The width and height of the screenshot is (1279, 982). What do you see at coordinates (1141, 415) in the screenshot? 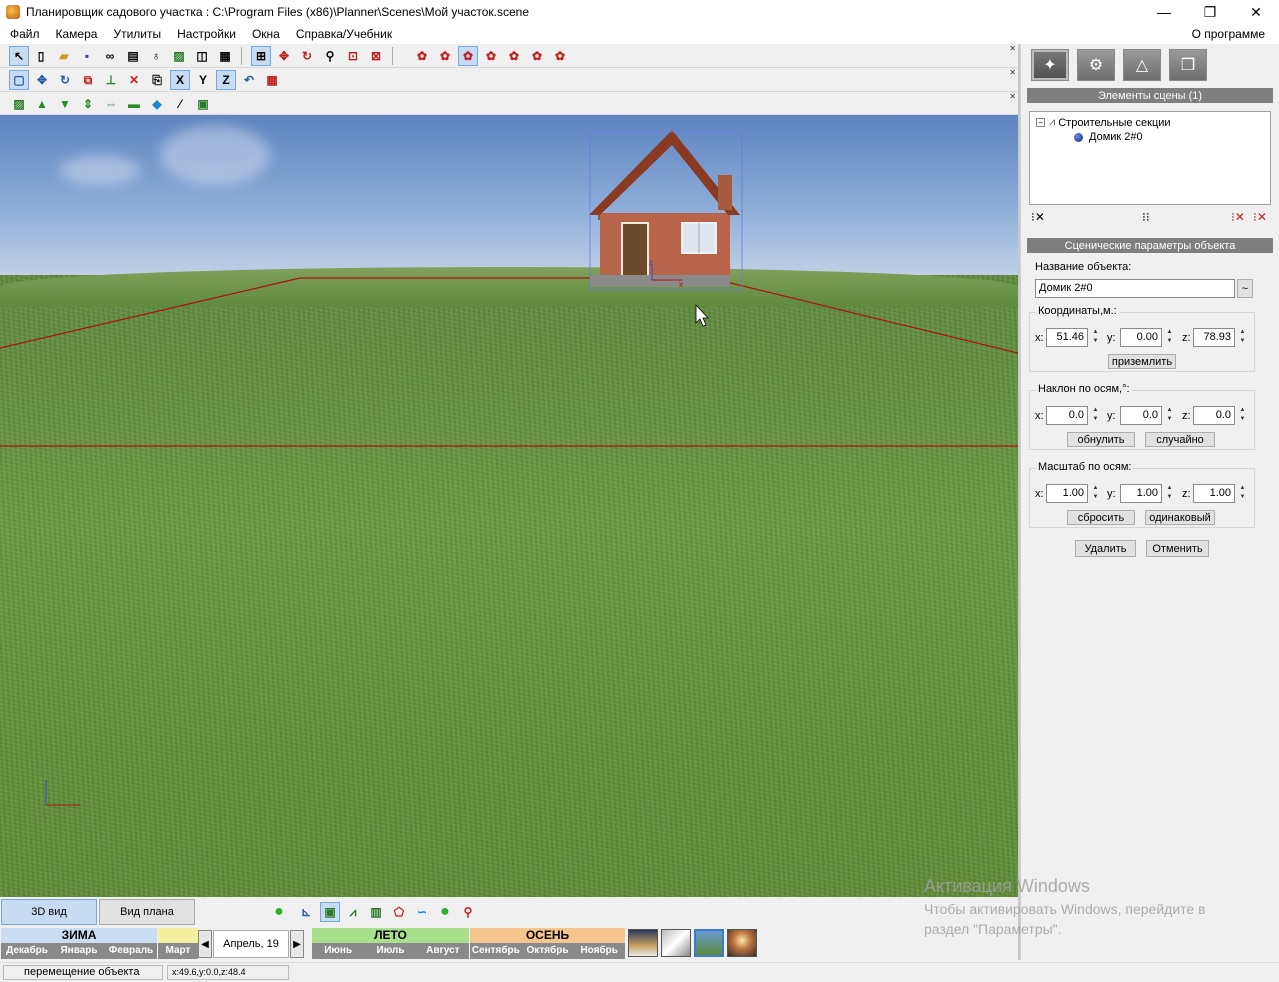
I see `tilt-y-field: 0.0` at bounding box center [1141, 415].